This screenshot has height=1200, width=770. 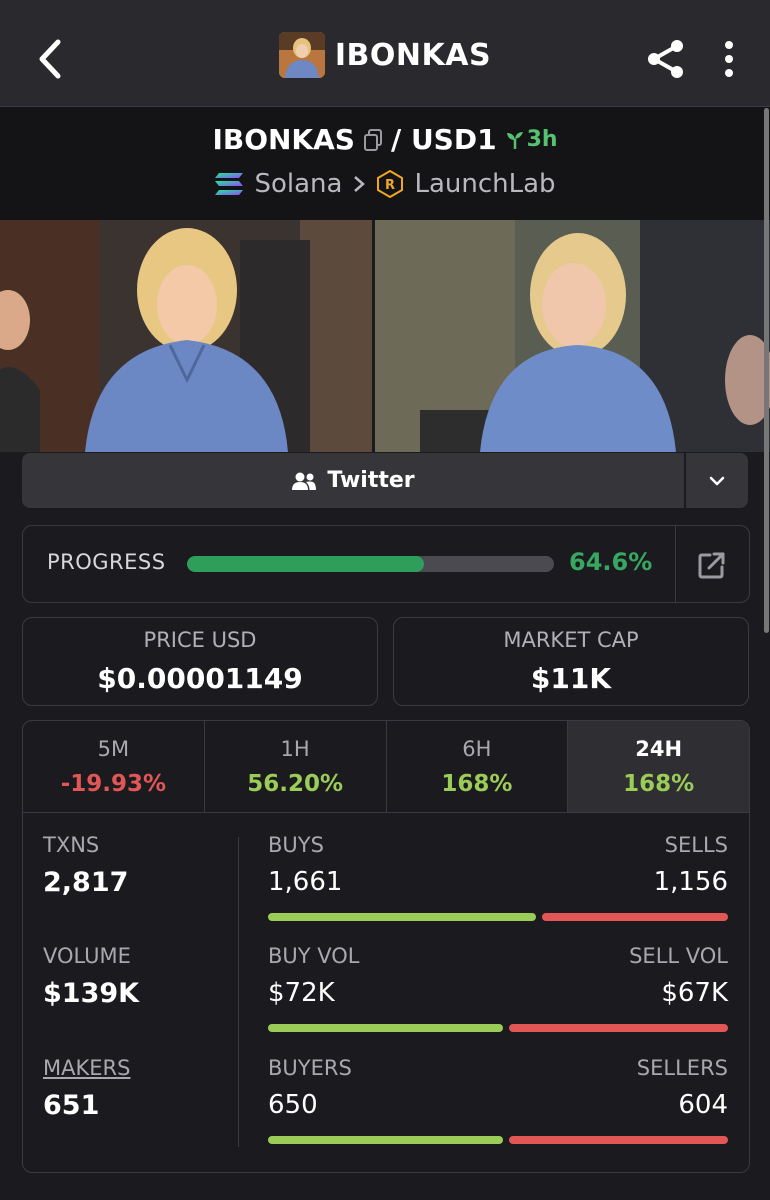 I want to click on more-vertical-icon, so click(x=729, y=59).